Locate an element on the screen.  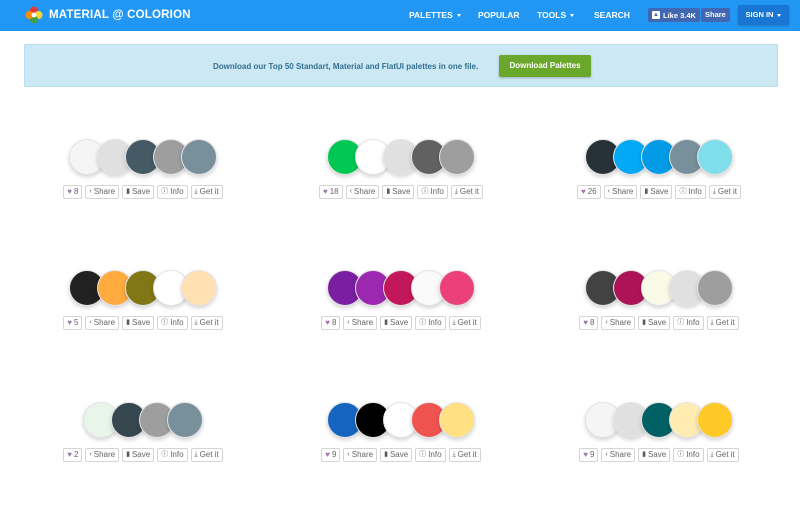
like-button: ♥ 26 is located at coordinates (588, 192).